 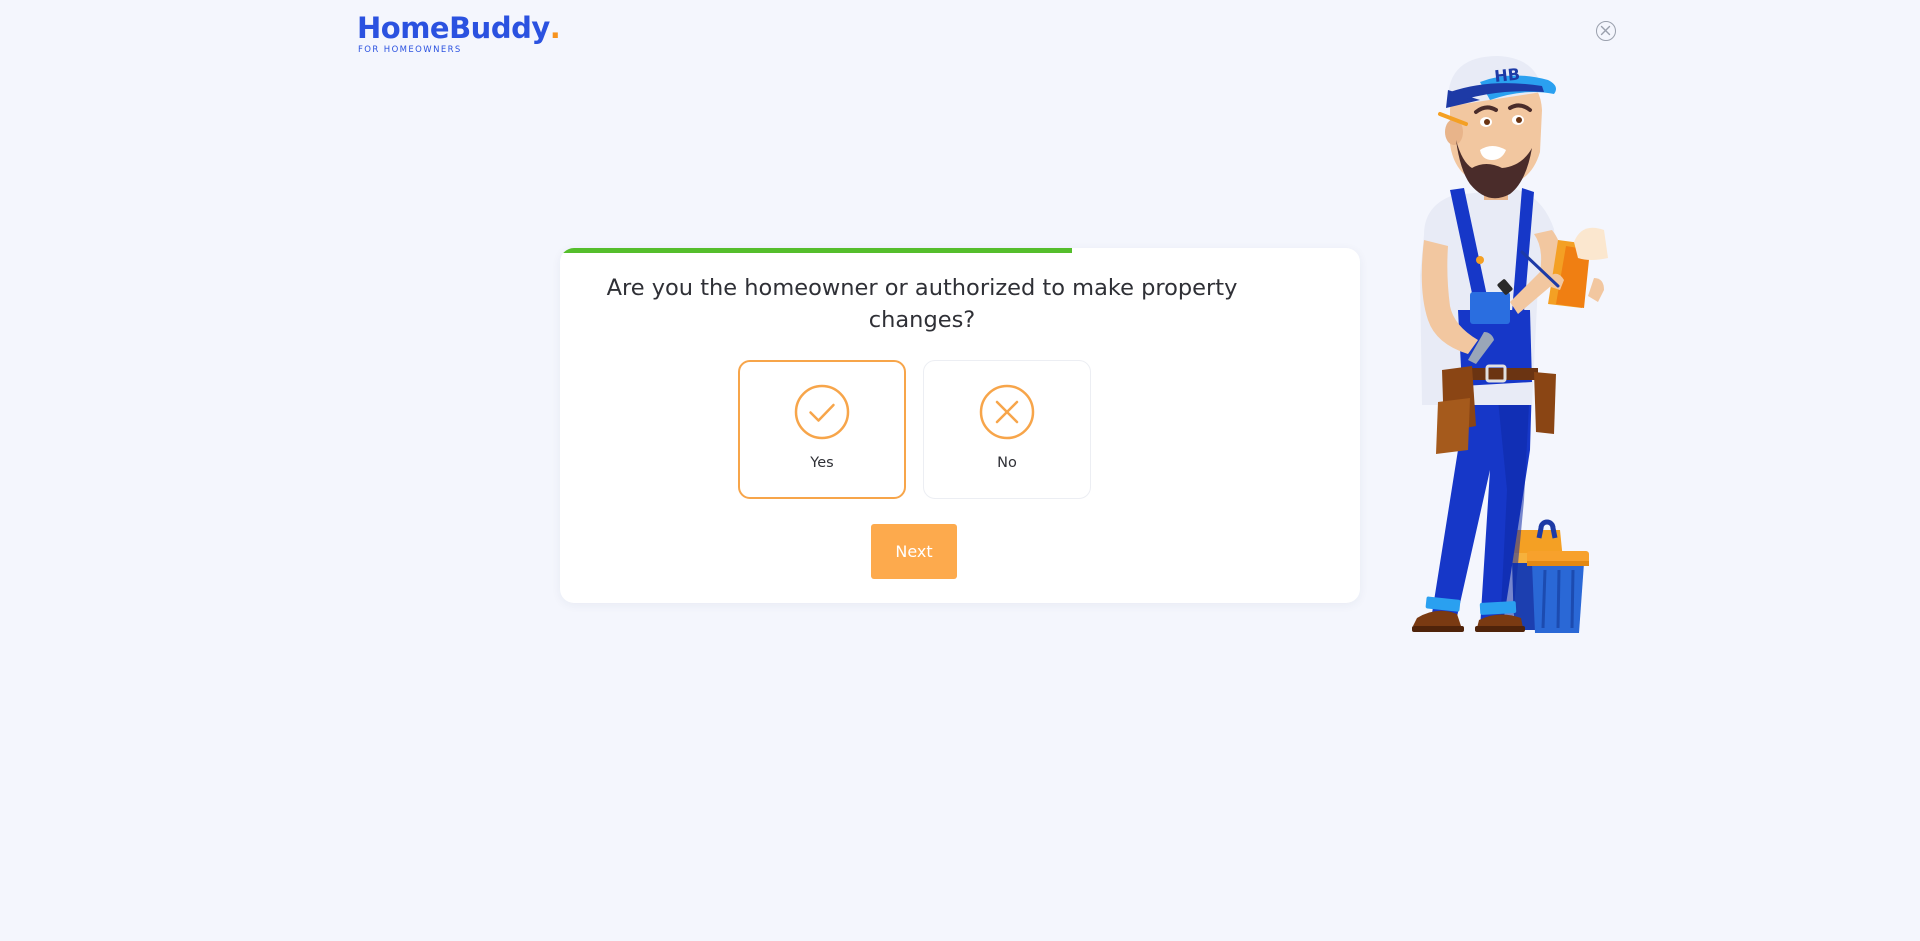 What do you see at coordinates (822, 463) in the screenshot?
I see `option-yes-label: Yes` at bounding box center [822, 463].